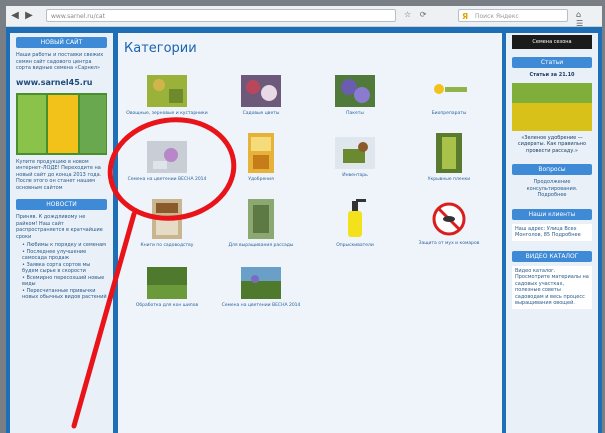  I want to click on highlight-arrow-line, so click(104, 320).